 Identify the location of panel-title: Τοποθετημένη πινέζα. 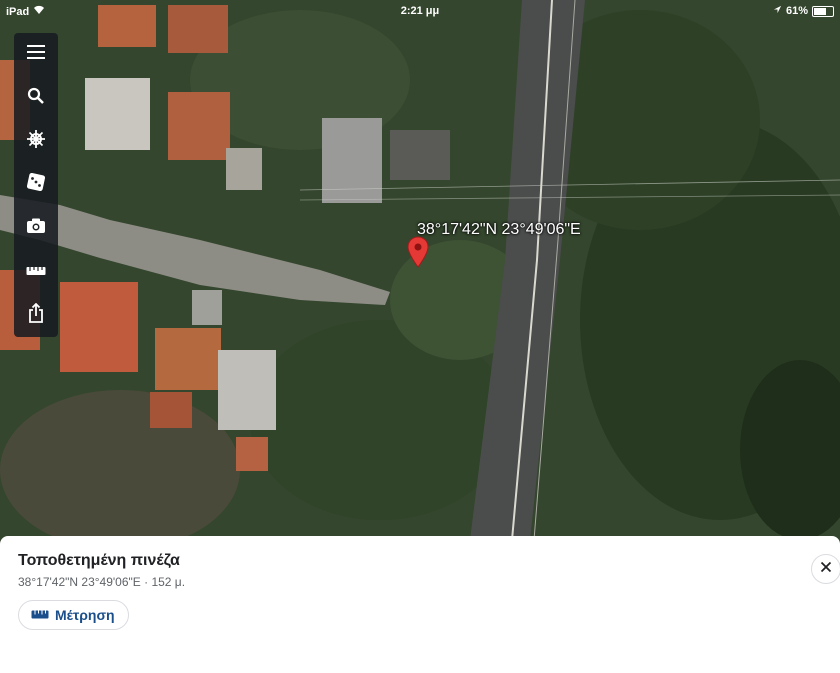
(99, 560).